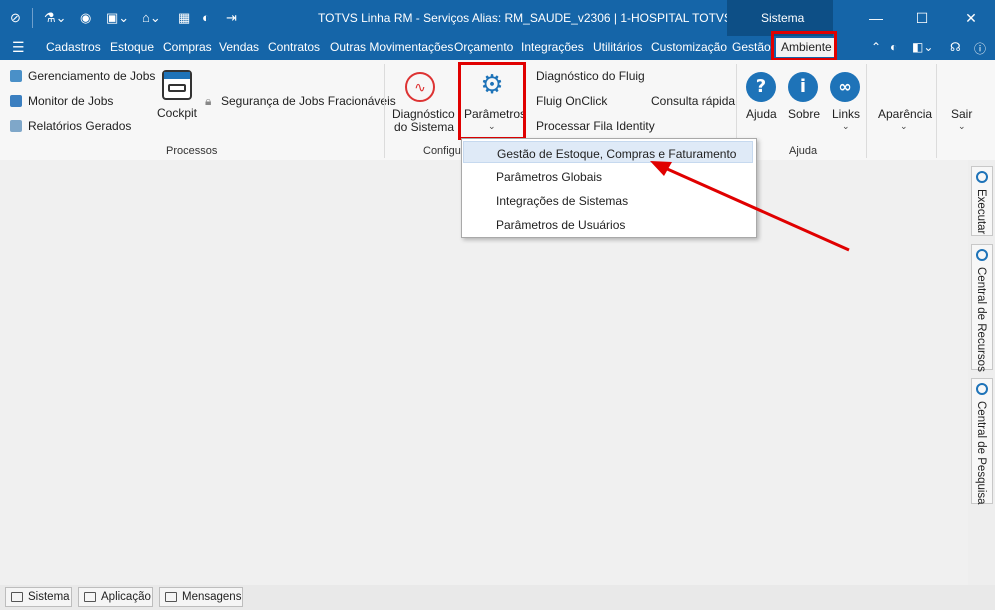  I want to click on monitor-icon, so click(17, 597).